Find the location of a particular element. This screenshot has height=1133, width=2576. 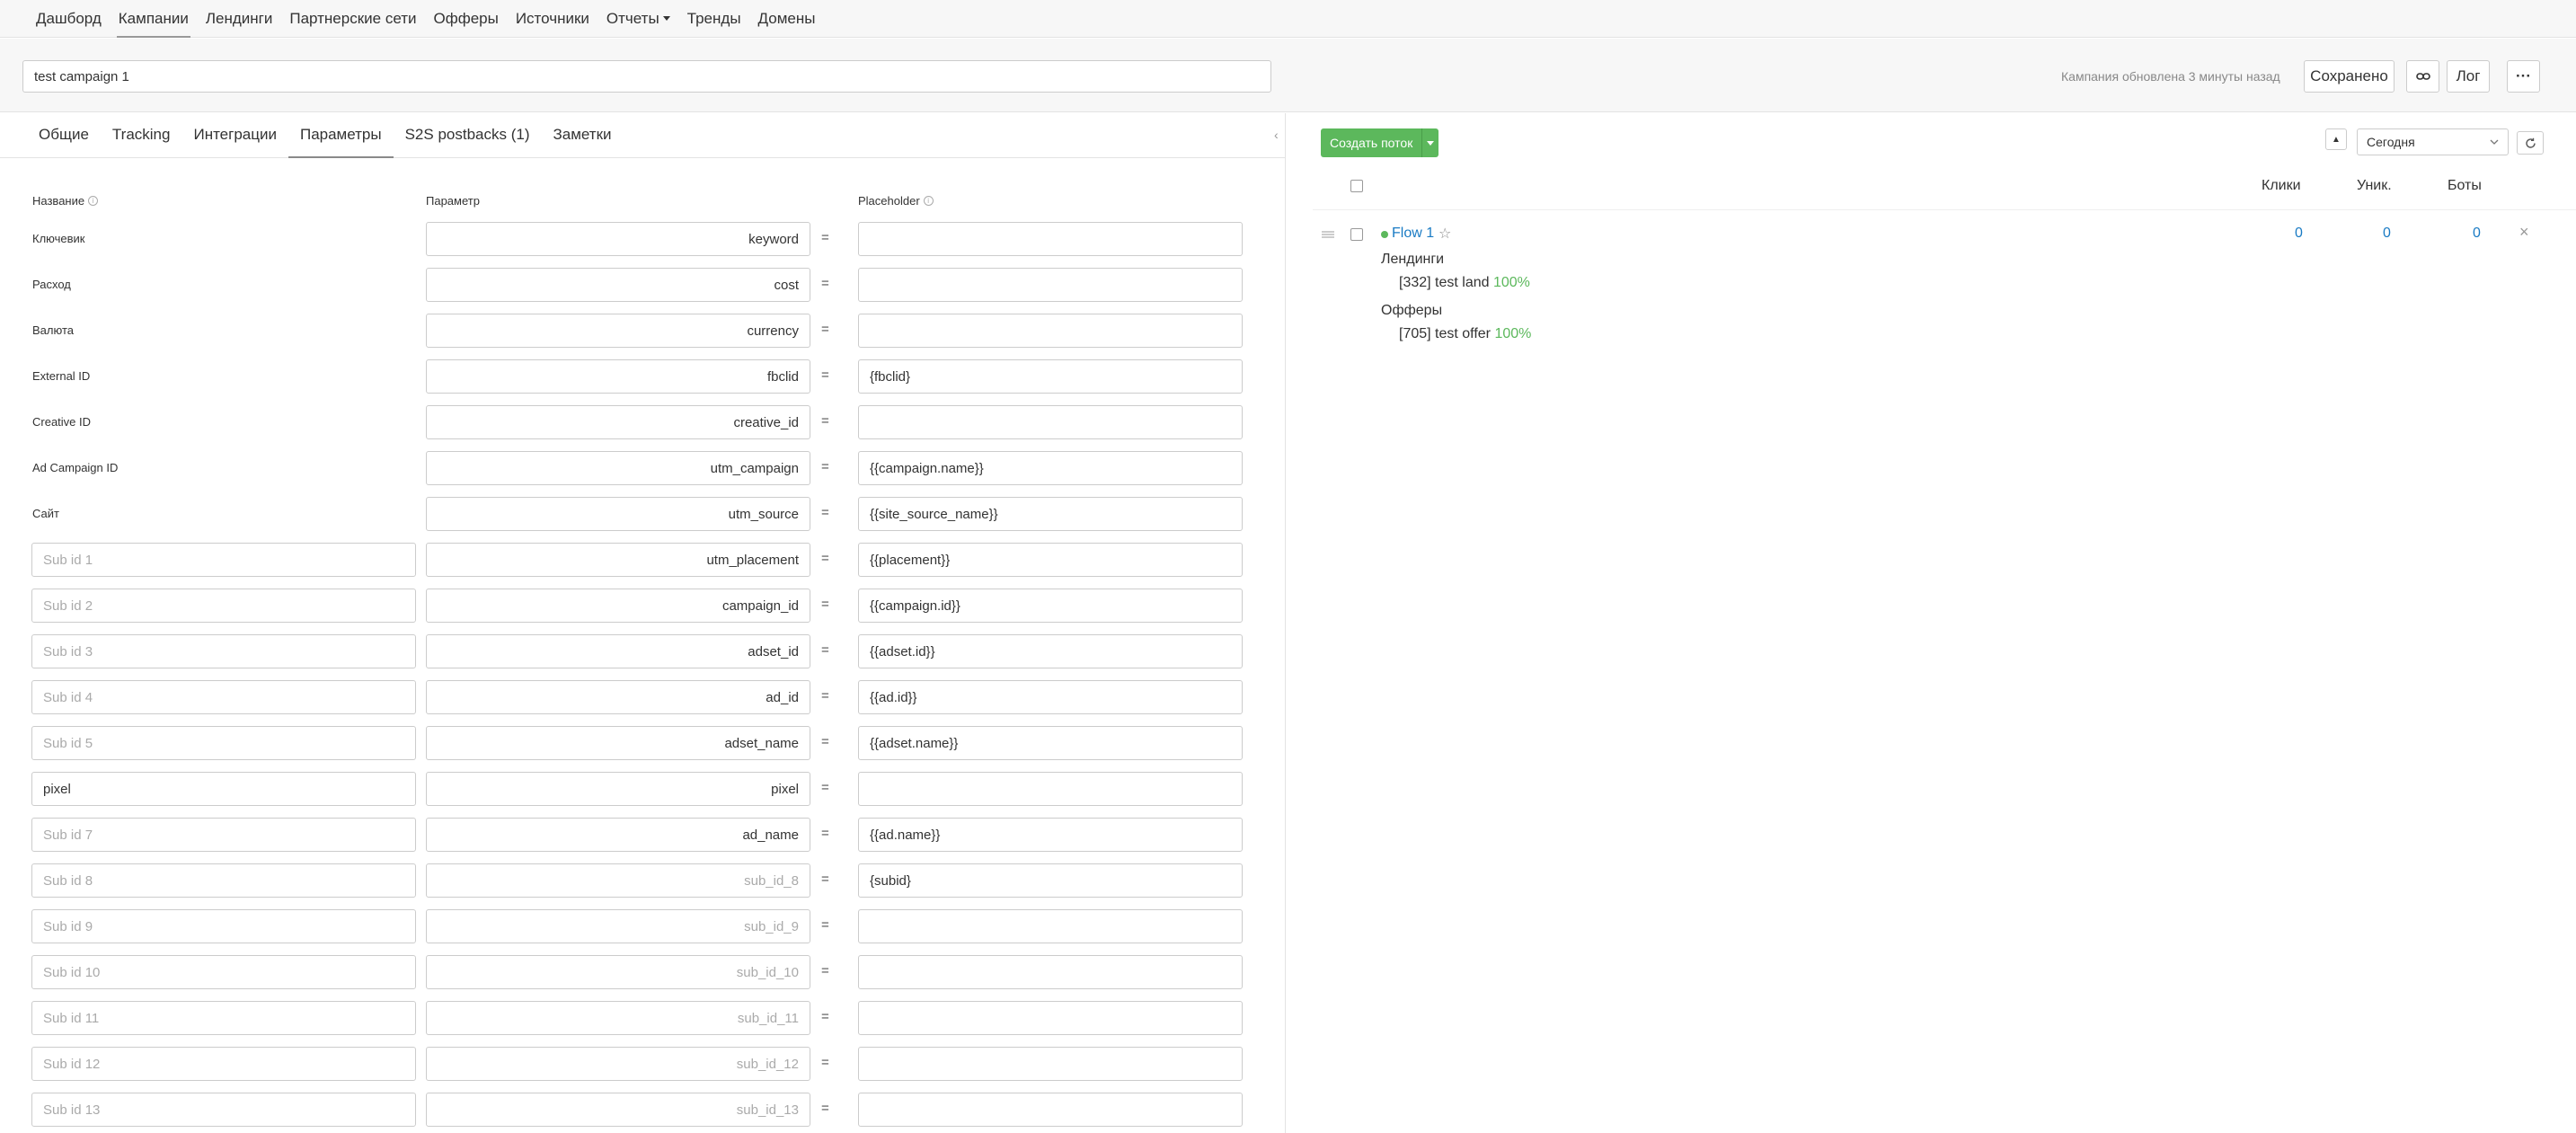

create-flow-button: Создать поток is located at coordinates (1372, 142).